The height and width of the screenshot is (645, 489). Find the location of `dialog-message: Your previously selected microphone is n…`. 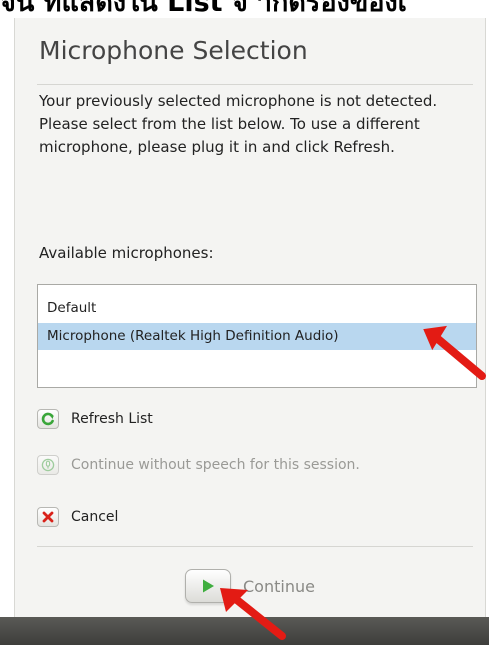

dialog-message: Your previously selected microphone is n… is located at coordinates (238, 124).